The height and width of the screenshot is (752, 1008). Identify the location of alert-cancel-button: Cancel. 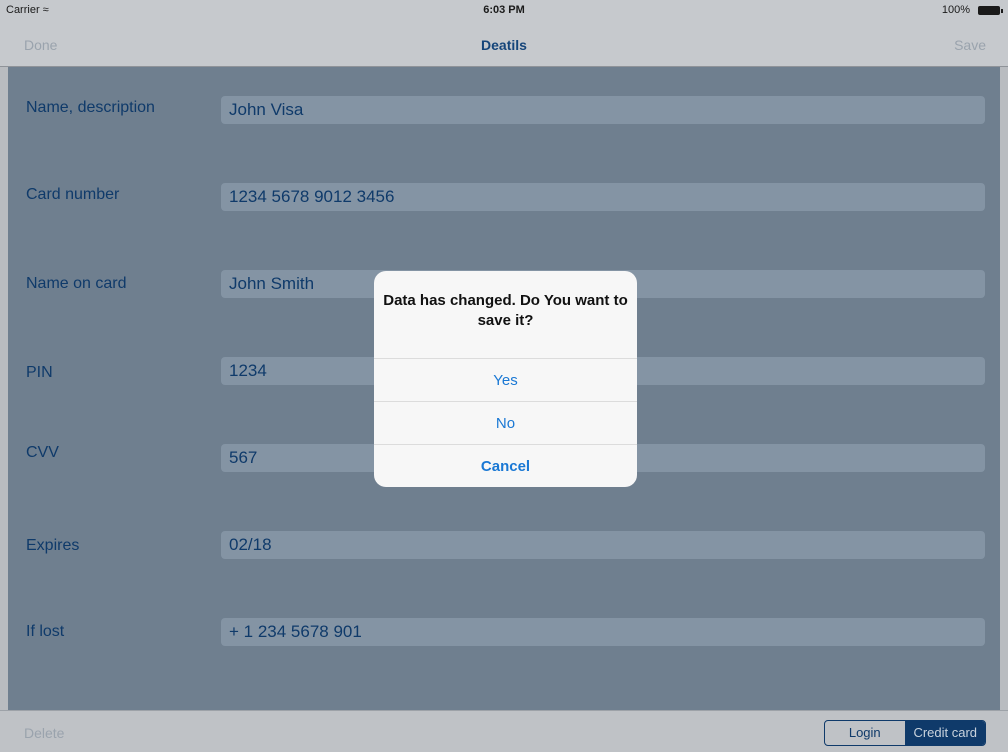
(505, 465).